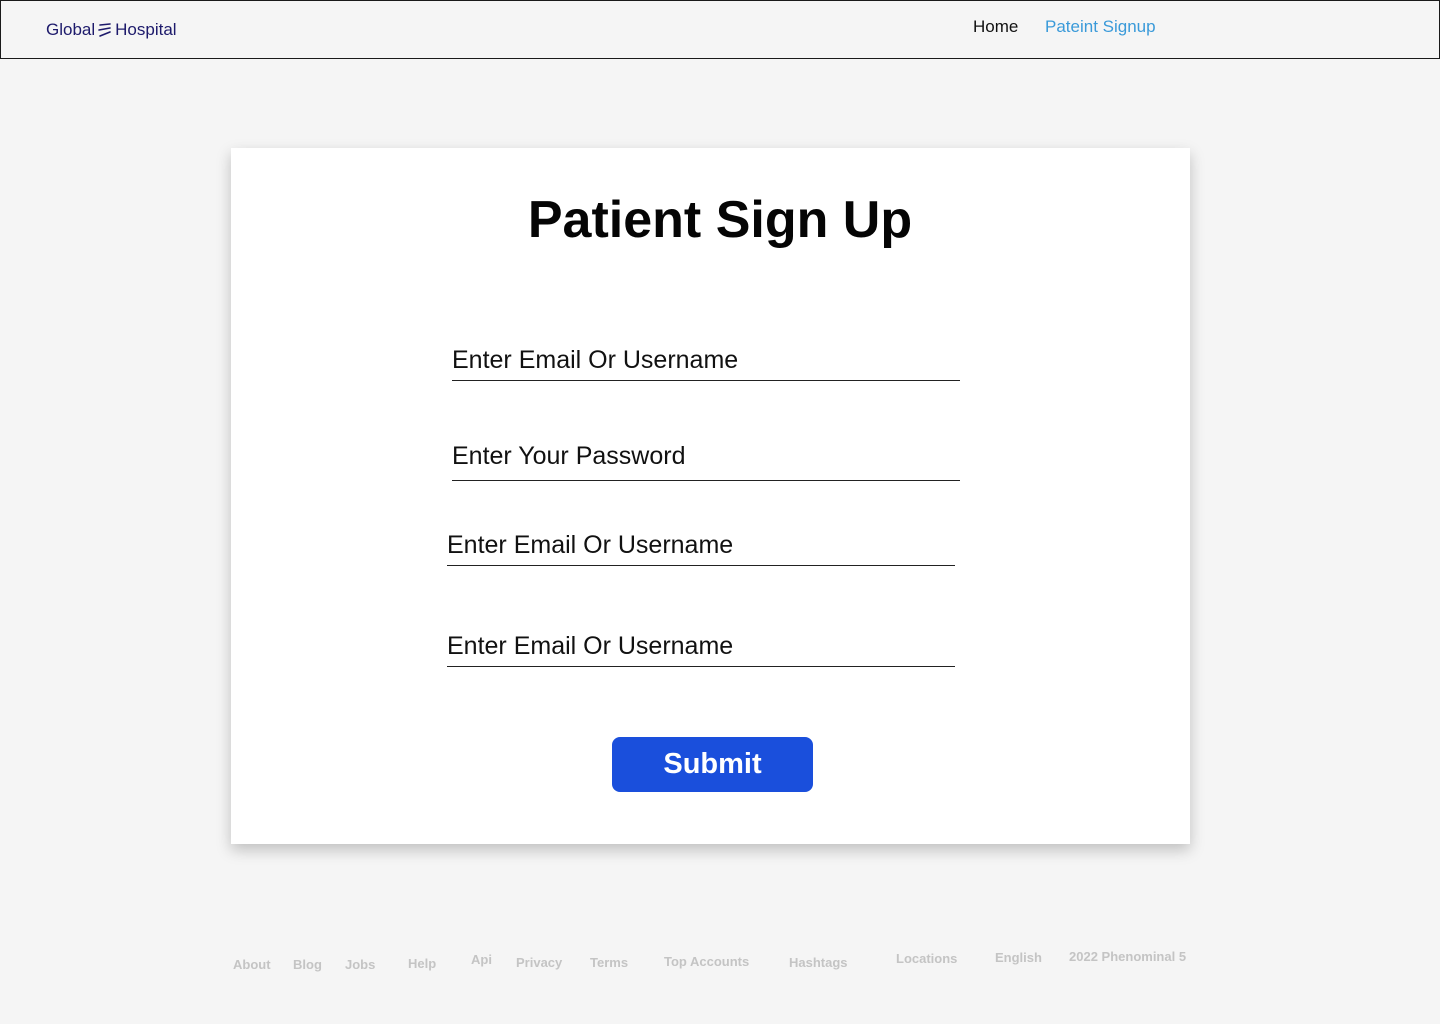  I want to click on logo-text-hospital: Hospital, so click(146, 29).